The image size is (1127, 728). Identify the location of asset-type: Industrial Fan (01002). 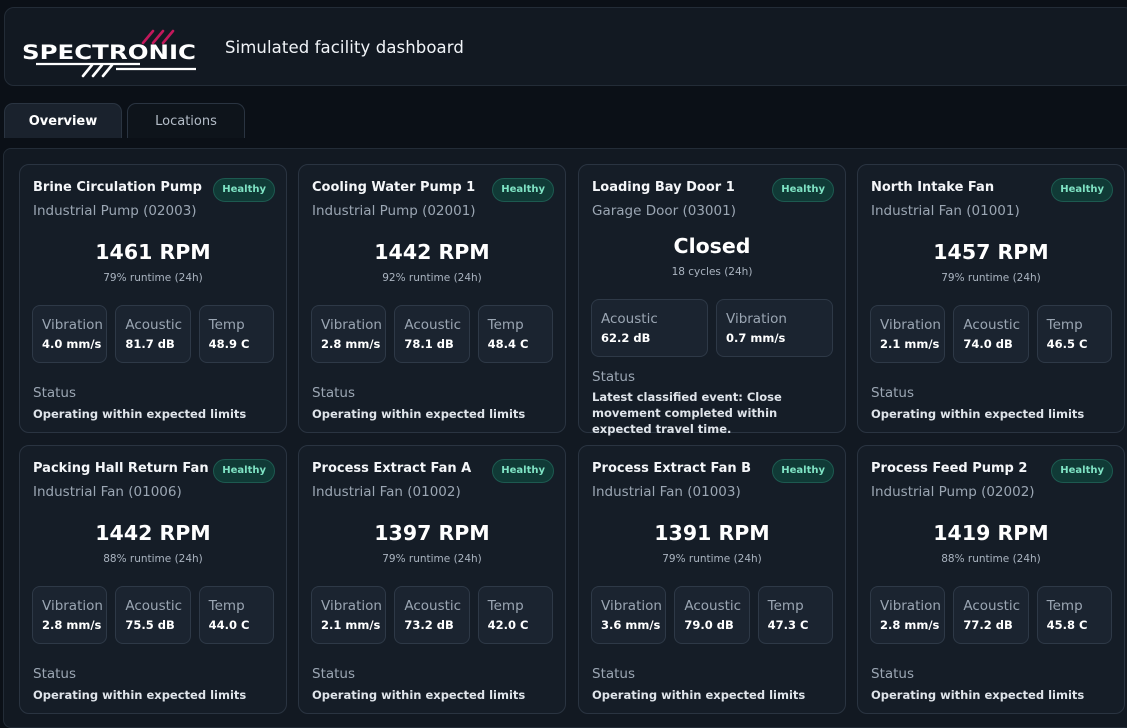
(386, 492).